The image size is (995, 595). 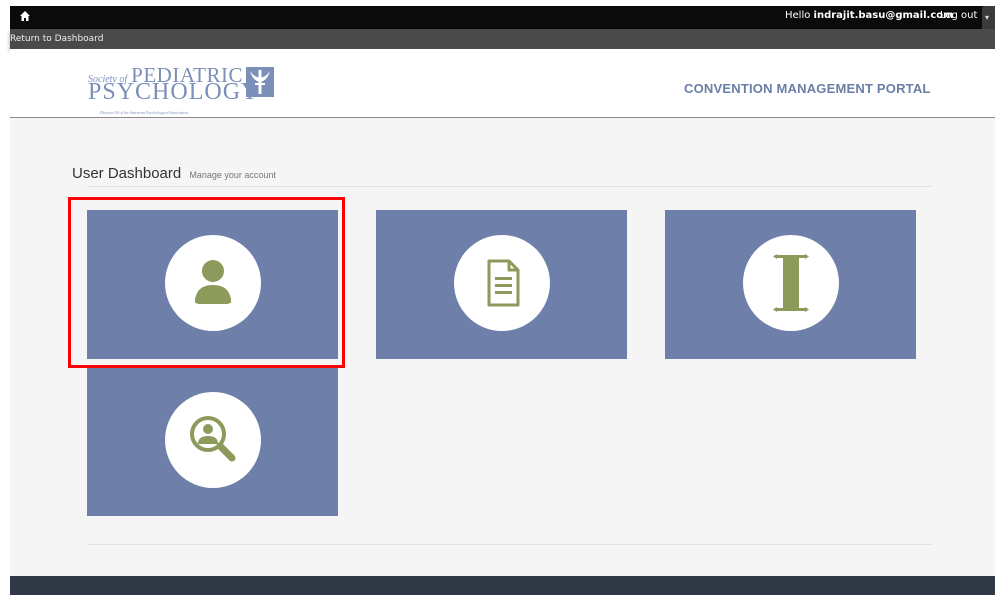 I want to click on sub-bar: Return to Dashboard, so click(x=502, y=39).